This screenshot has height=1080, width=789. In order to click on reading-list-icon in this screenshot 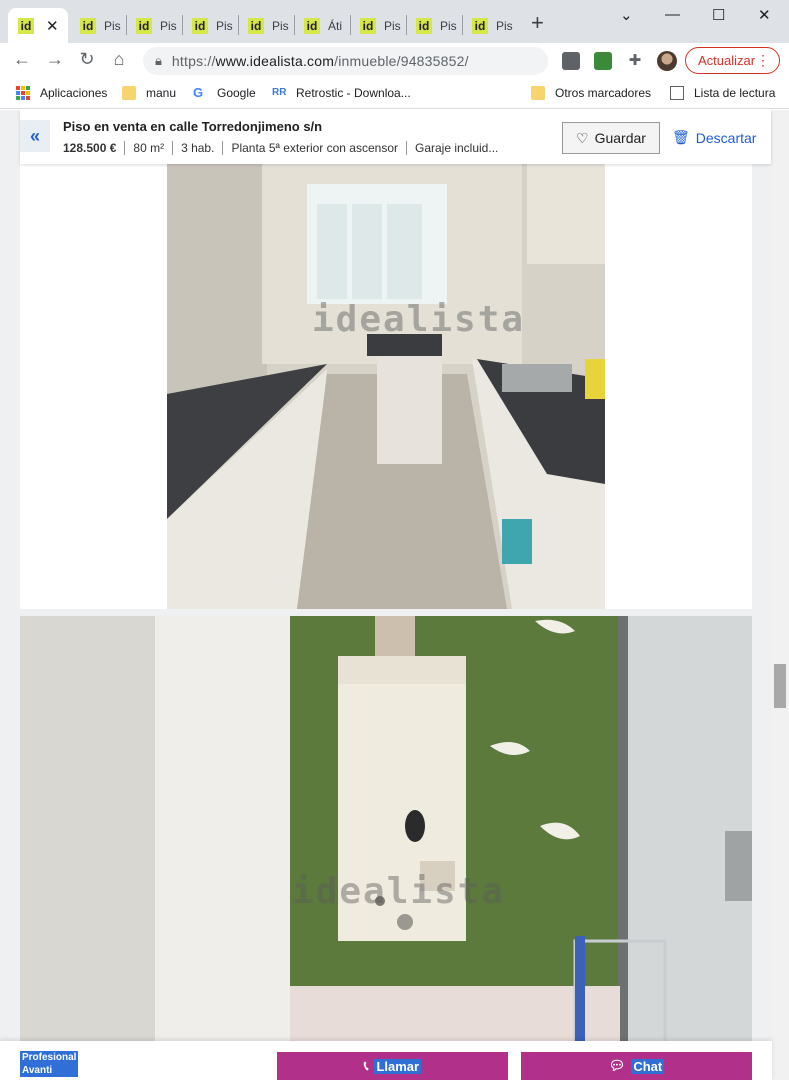, I will do `click(677, 93)`.